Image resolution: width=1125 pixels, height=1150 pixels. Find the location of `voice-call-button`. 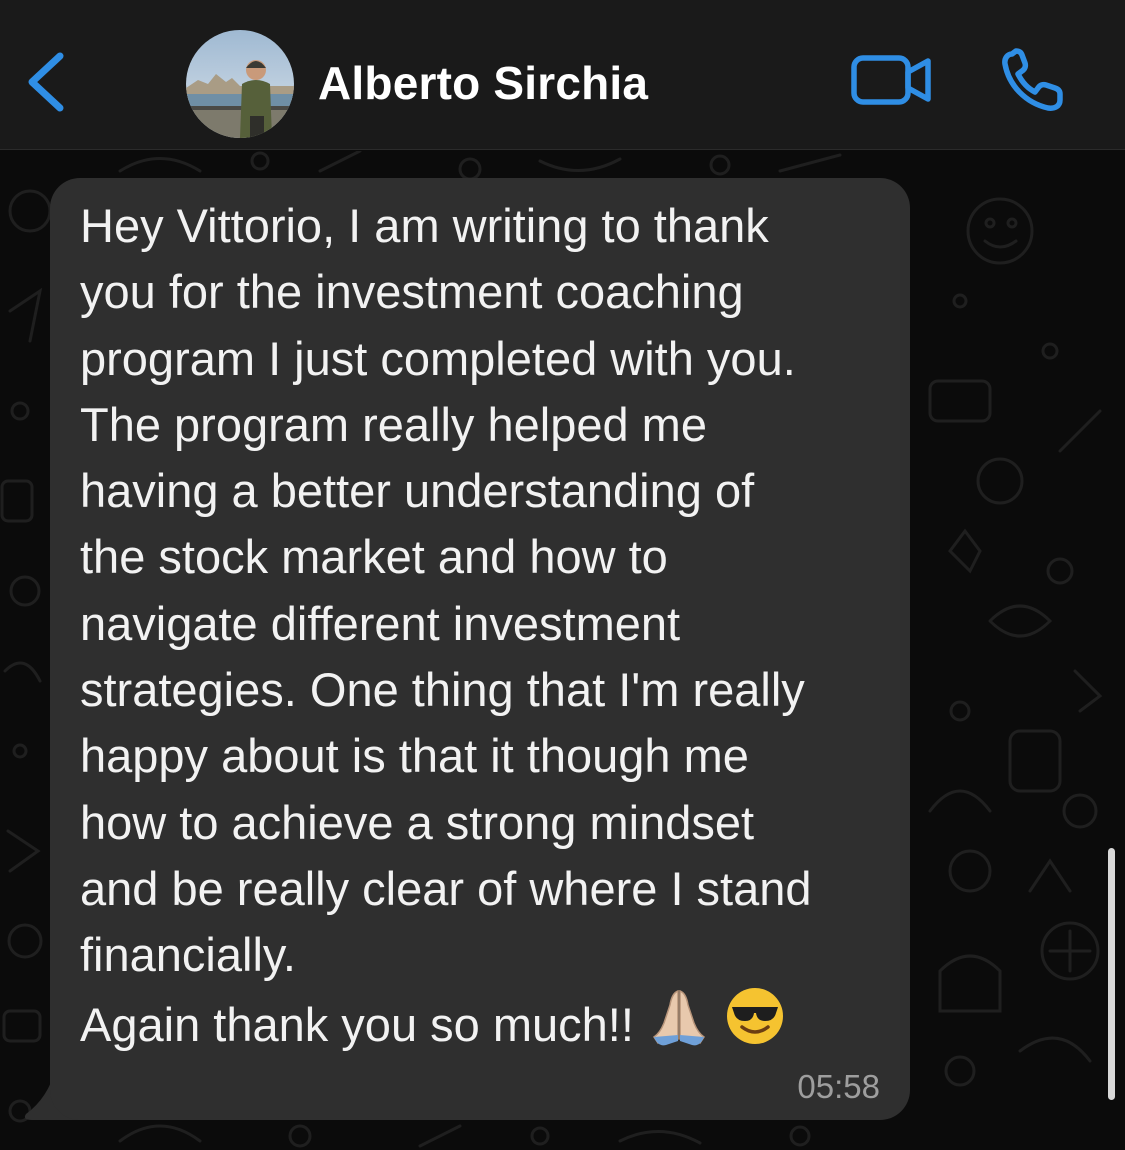

voice-call-button is located at coordinates (1035, 81).